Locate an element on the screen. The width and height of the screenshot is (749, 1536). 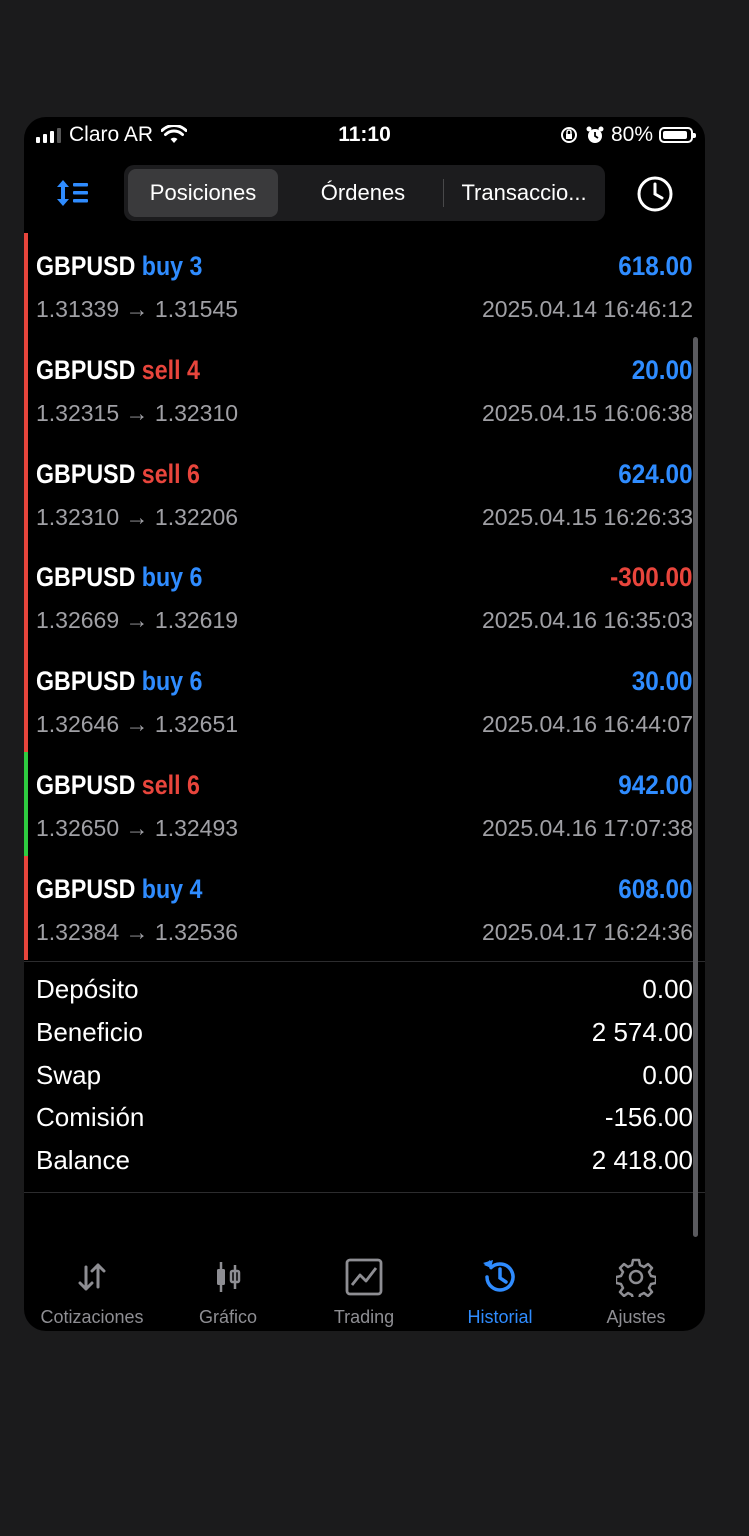
tab-positions: Posiciones is located at coordinates (203, 193).